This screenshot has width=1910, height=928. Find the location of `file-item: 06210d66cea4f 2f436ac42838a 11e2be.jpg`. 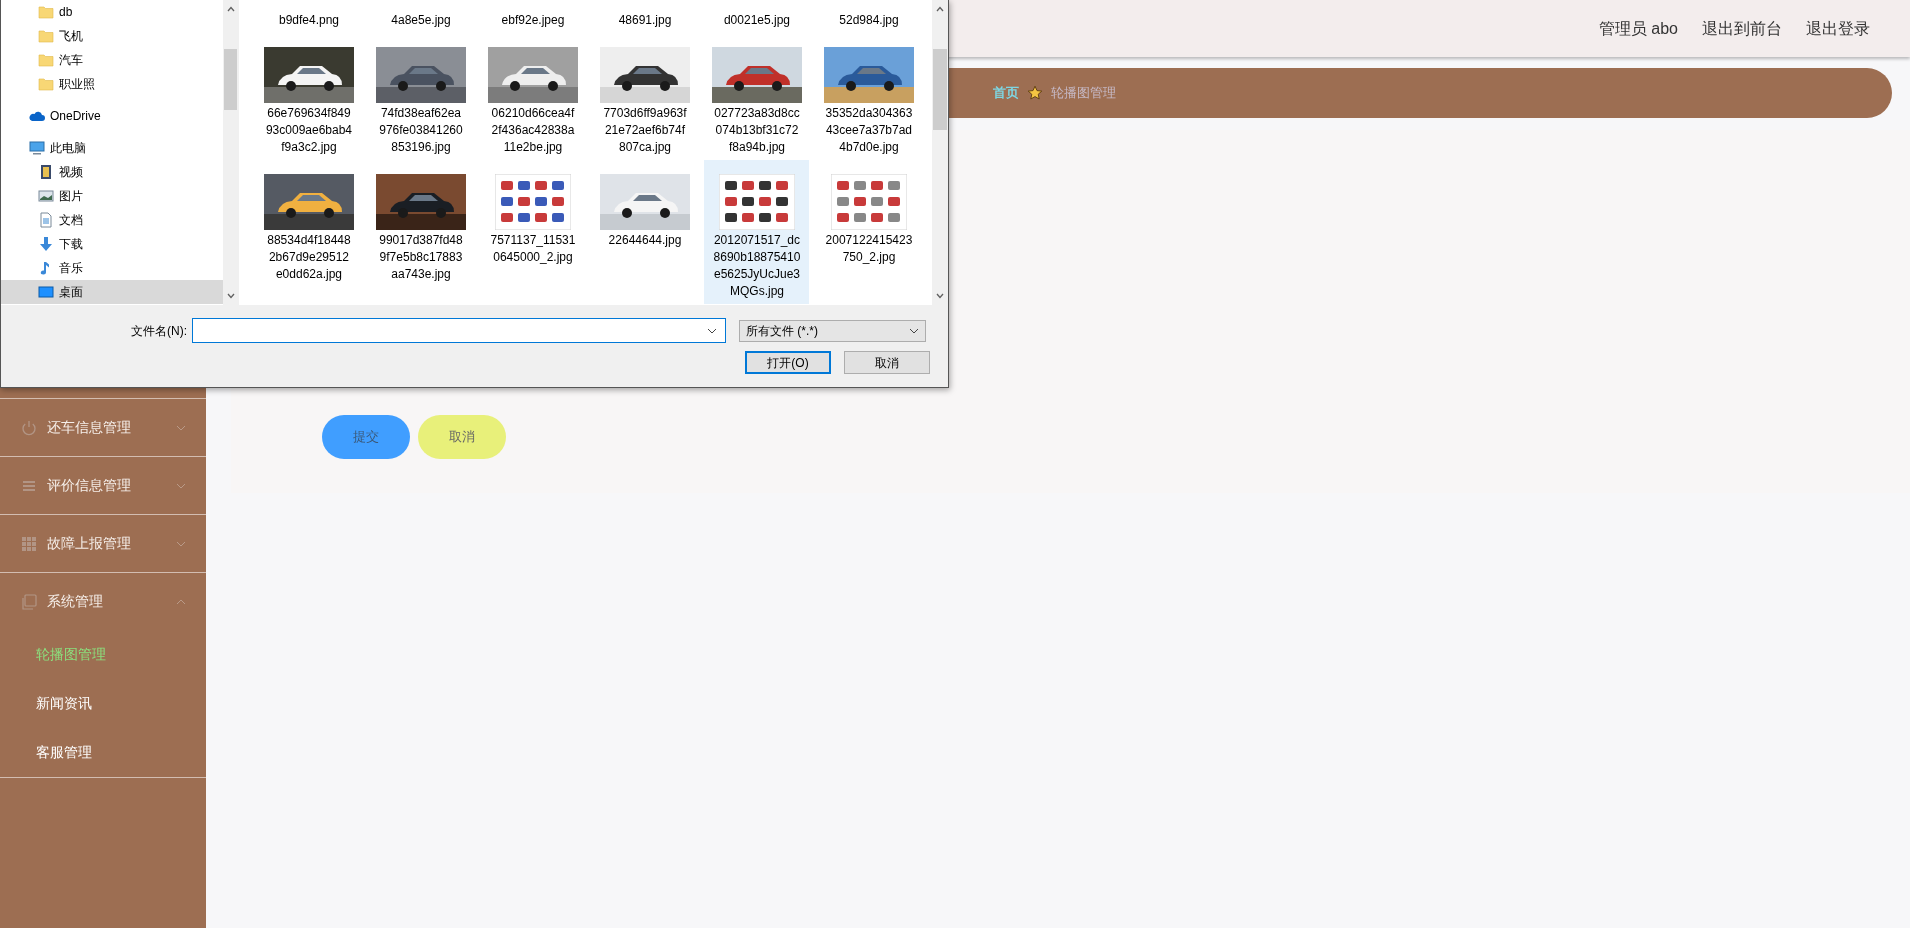

file-item: 06210d66cea4f 2f436ac42838a 11e2be.jpg is located at coordinates (533, 96).